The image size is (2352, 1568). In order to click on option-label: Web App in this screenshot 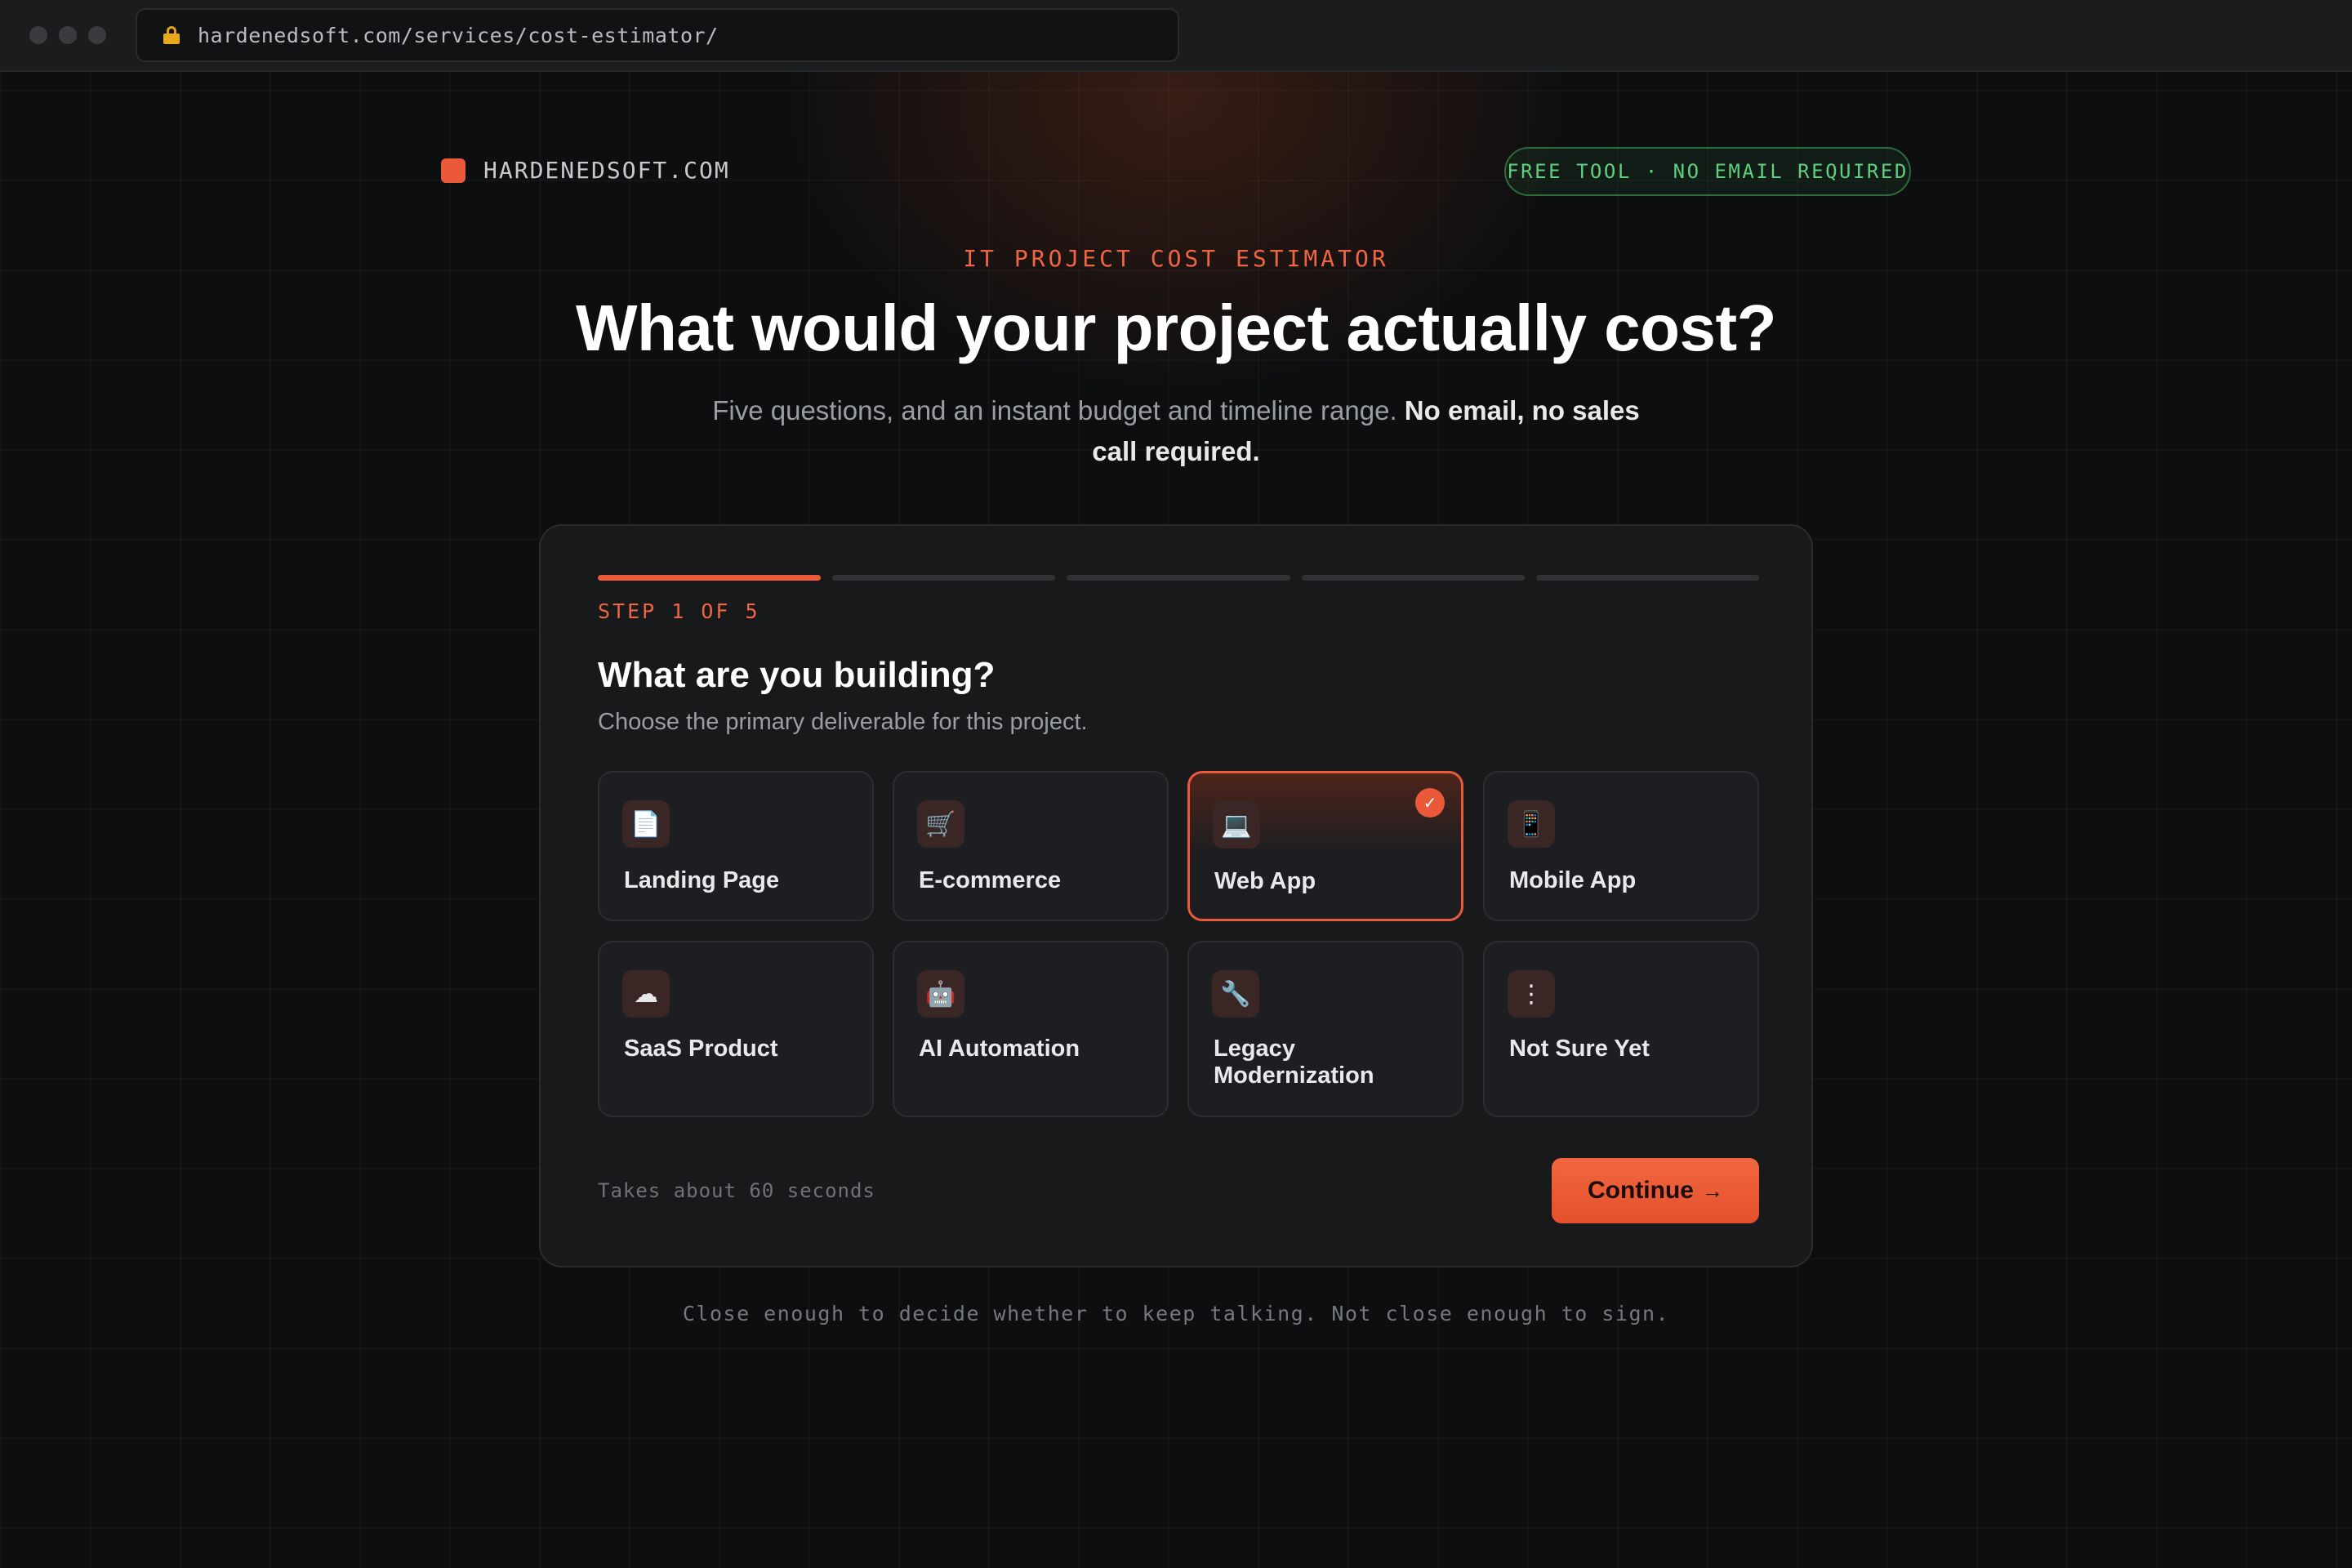, I will do `click(1265, 881)`.